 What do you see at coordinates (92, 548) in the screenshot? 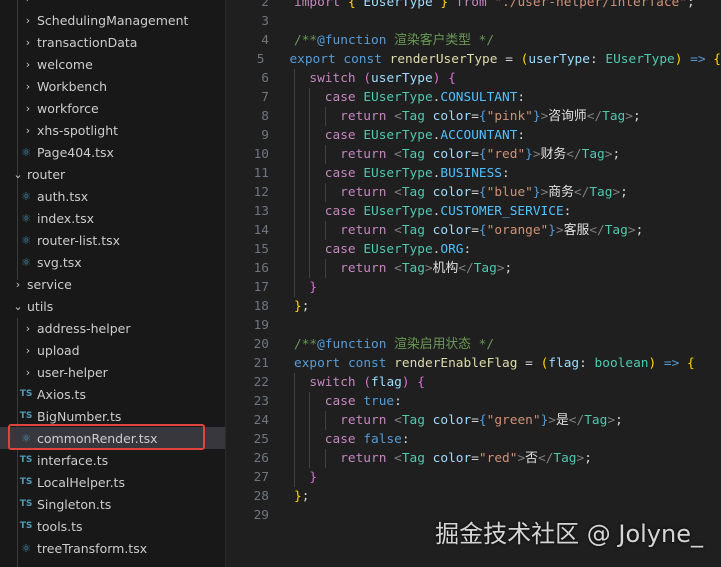
I see `tree-item-label: treeTransform.tsx` at bounding box center [92, 548].